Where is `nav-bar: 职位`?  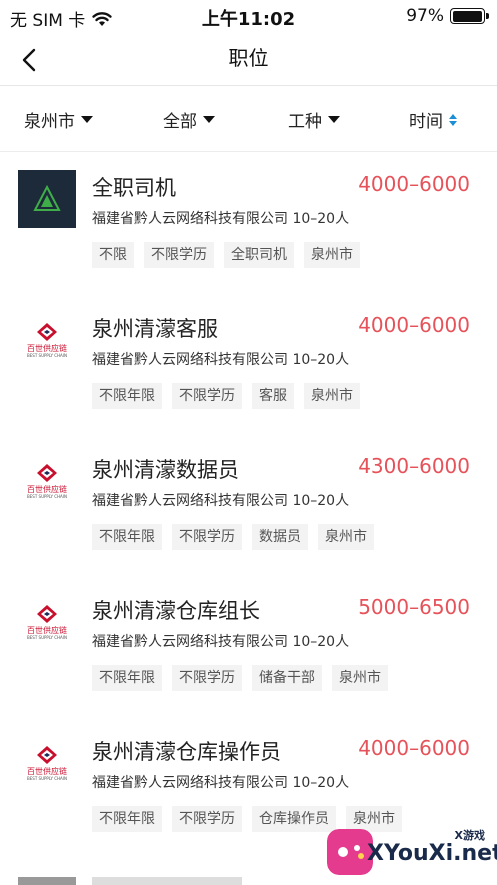 nav-bar: 职位 is located at coordinates (248, 60).